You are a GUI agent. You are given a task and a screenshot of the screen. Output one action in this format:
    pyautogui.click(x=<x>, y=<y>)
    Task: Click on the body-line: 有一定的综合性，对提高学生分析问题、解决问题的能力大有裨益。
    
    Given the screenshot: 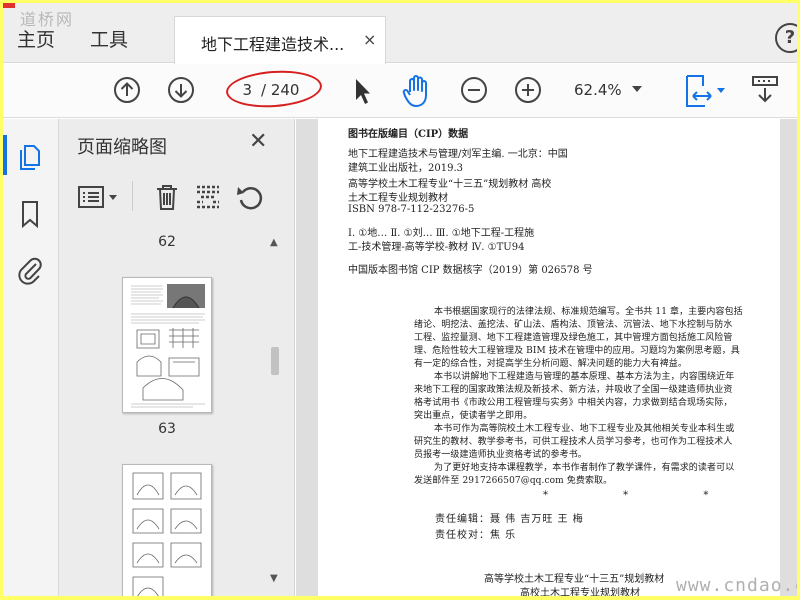 What is the action you would take?
    pyautogui.click(x=551, y=364)
    